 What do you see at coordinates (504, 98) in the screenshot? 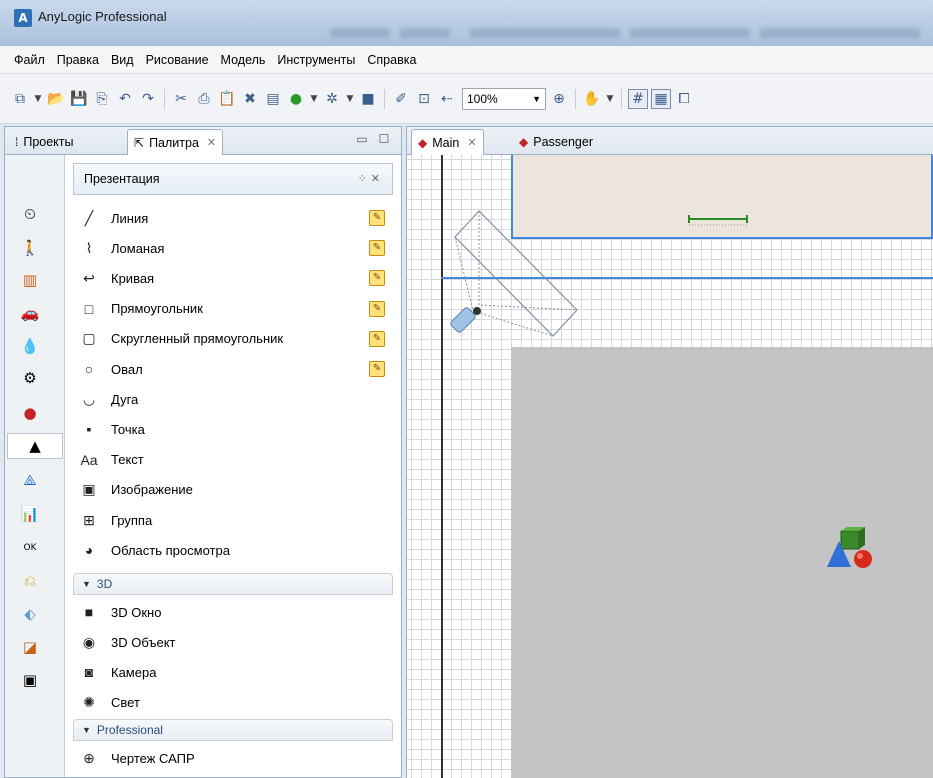
I see `zoom-select: 100% ▼` at bounding box center [504, 98].